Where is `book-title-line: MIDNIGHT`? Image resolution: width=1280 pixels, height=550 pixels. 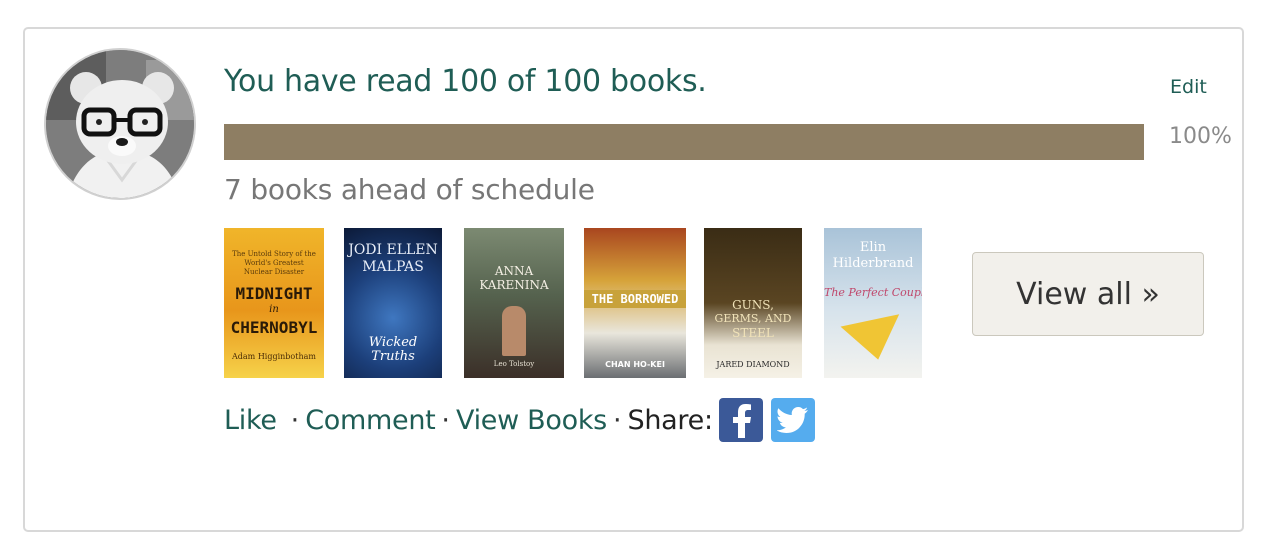
book-title-line: MIDNIGHT is located at coordinates (274, 293).